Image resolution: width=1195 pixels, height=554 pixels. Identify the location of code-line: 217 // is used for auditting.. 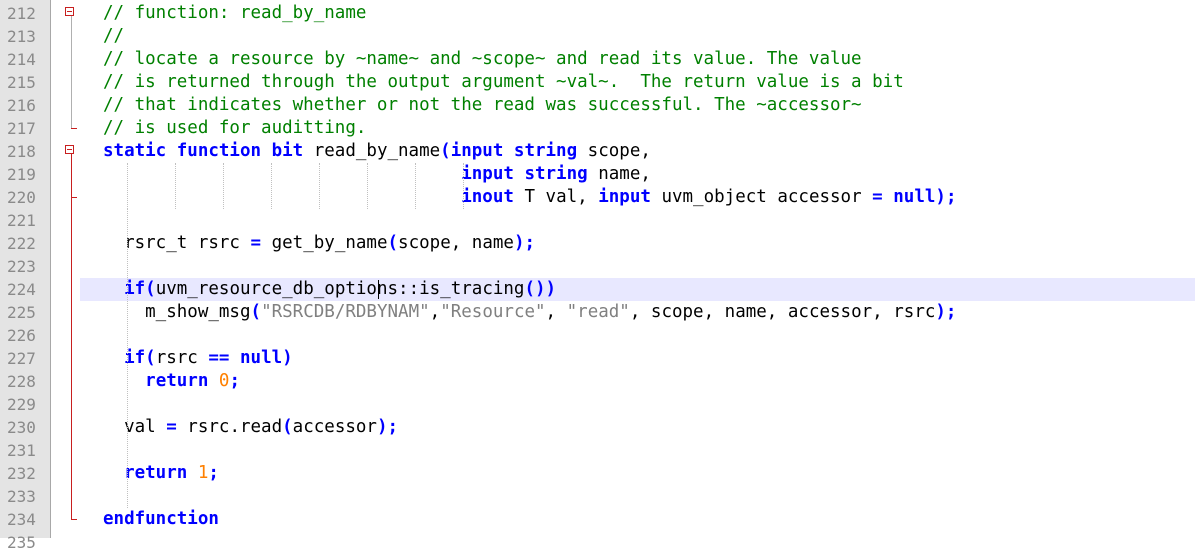
(597, 128).